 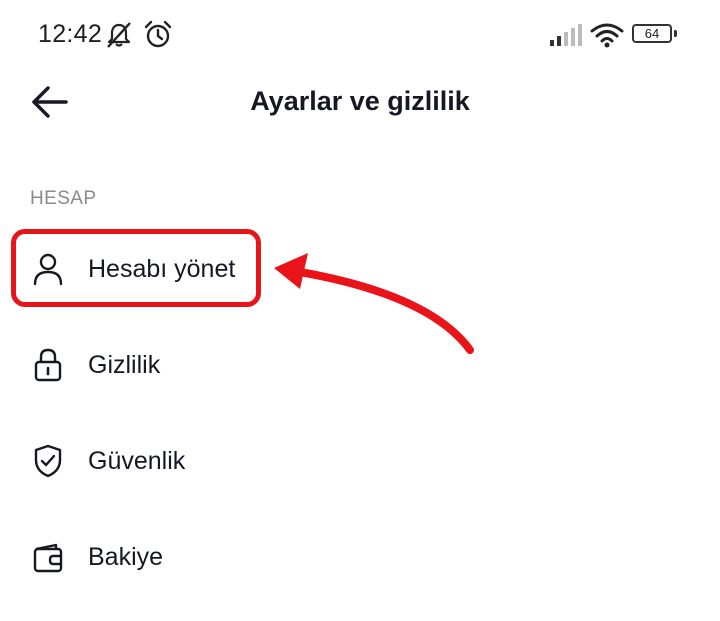 I want to click on lock-icon, so click(x=48, y=365).